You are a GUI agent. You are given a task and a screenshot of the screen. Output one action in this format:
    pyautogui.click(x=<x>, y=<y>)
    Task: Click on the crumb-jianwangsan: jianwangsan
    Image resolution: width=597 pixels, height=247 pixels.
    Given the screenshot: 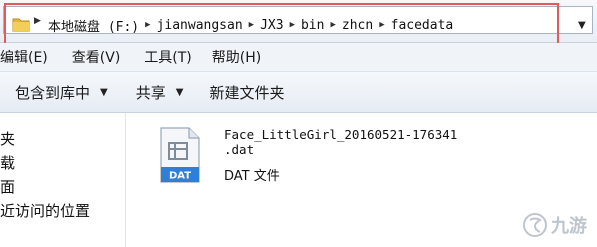 What is the action you would take?
    pyautogui.click(x=200, y=25)
    